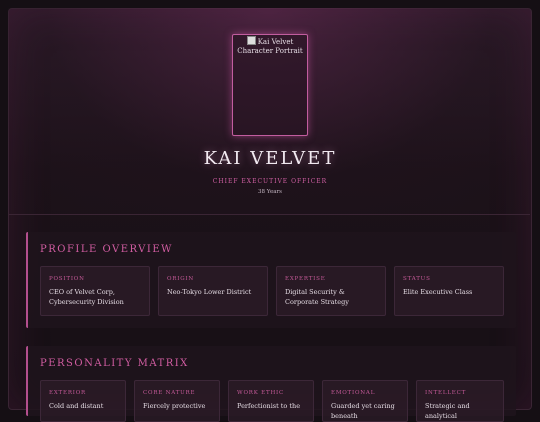  I want to click on character-title: CHIEF EXECUTIVE OFFICER, so click(270, 181).